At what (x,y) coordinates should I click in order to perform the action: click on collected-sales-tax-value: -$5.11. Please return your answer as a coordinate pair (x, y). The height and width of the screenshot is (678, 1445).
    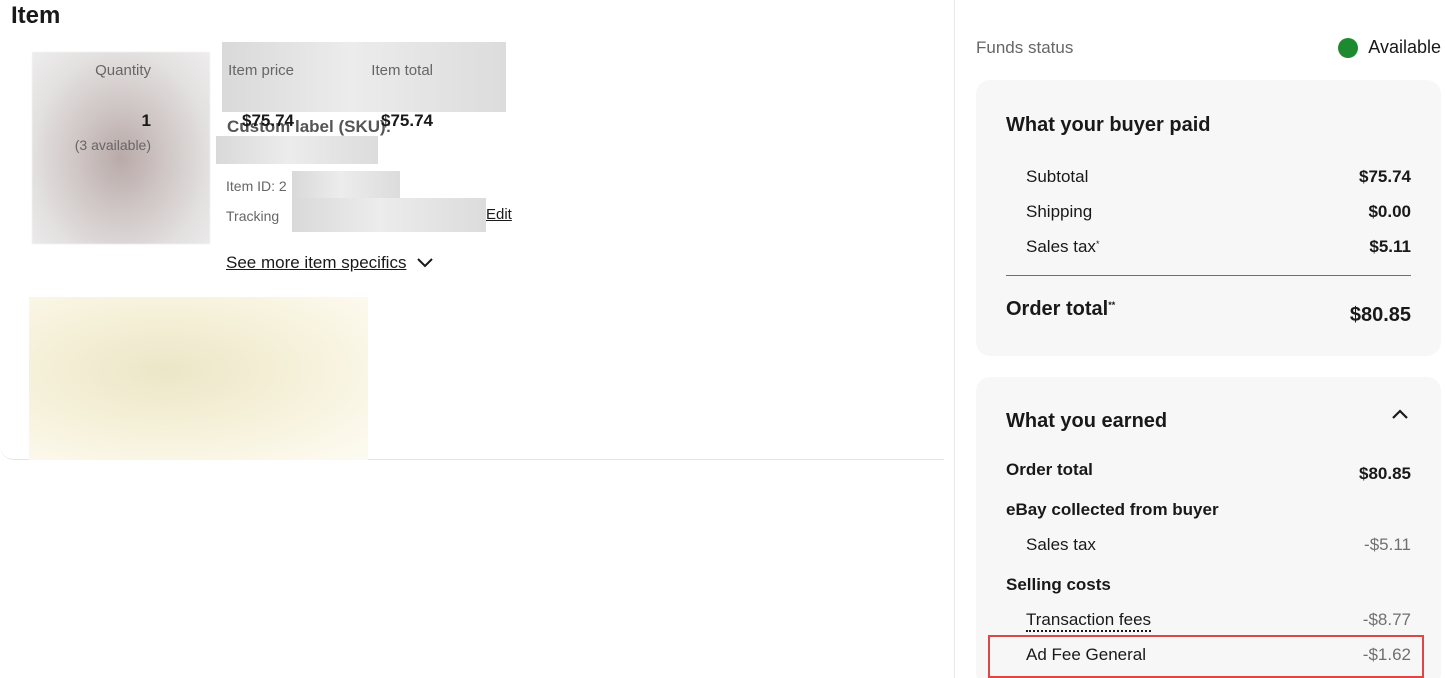
    Looking at the image, I should click on (1387, 544).